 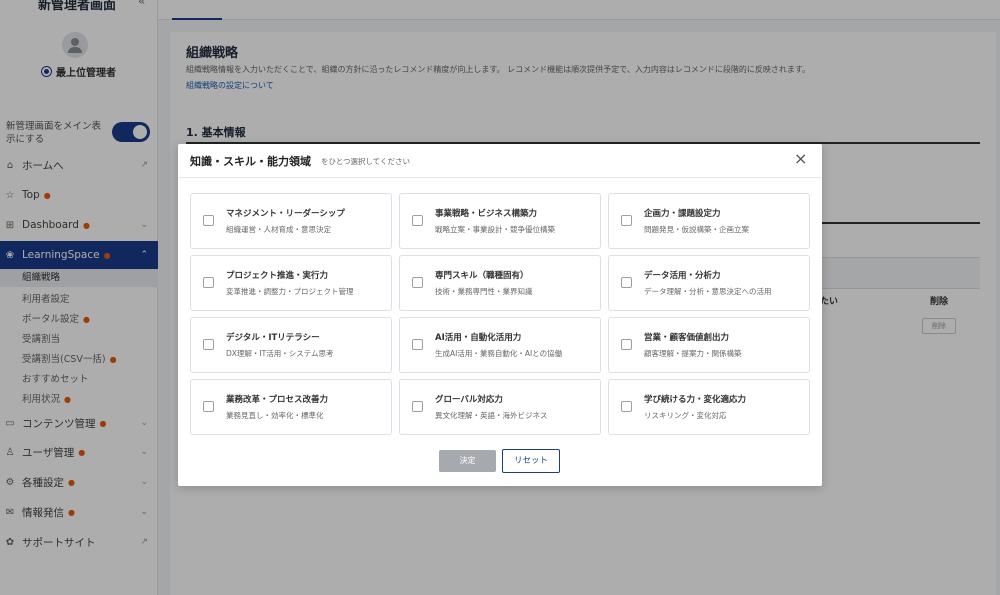 What do you see at coordinates (291, 283) in the screenshot?
I see `option-card: プロジェクト推進・実行力 変革推進・調整力・プロジェクト管理` at bounding box center [291, 283].